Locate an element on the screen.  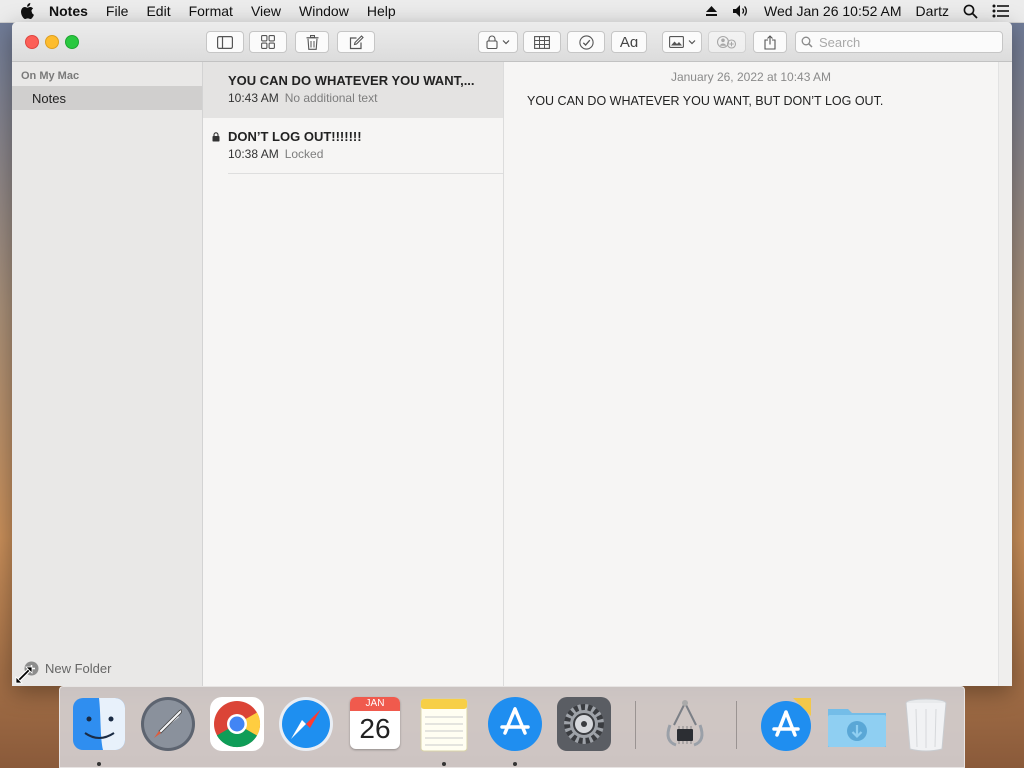
note-preview: No additional text is located at coordinates (331, 98).